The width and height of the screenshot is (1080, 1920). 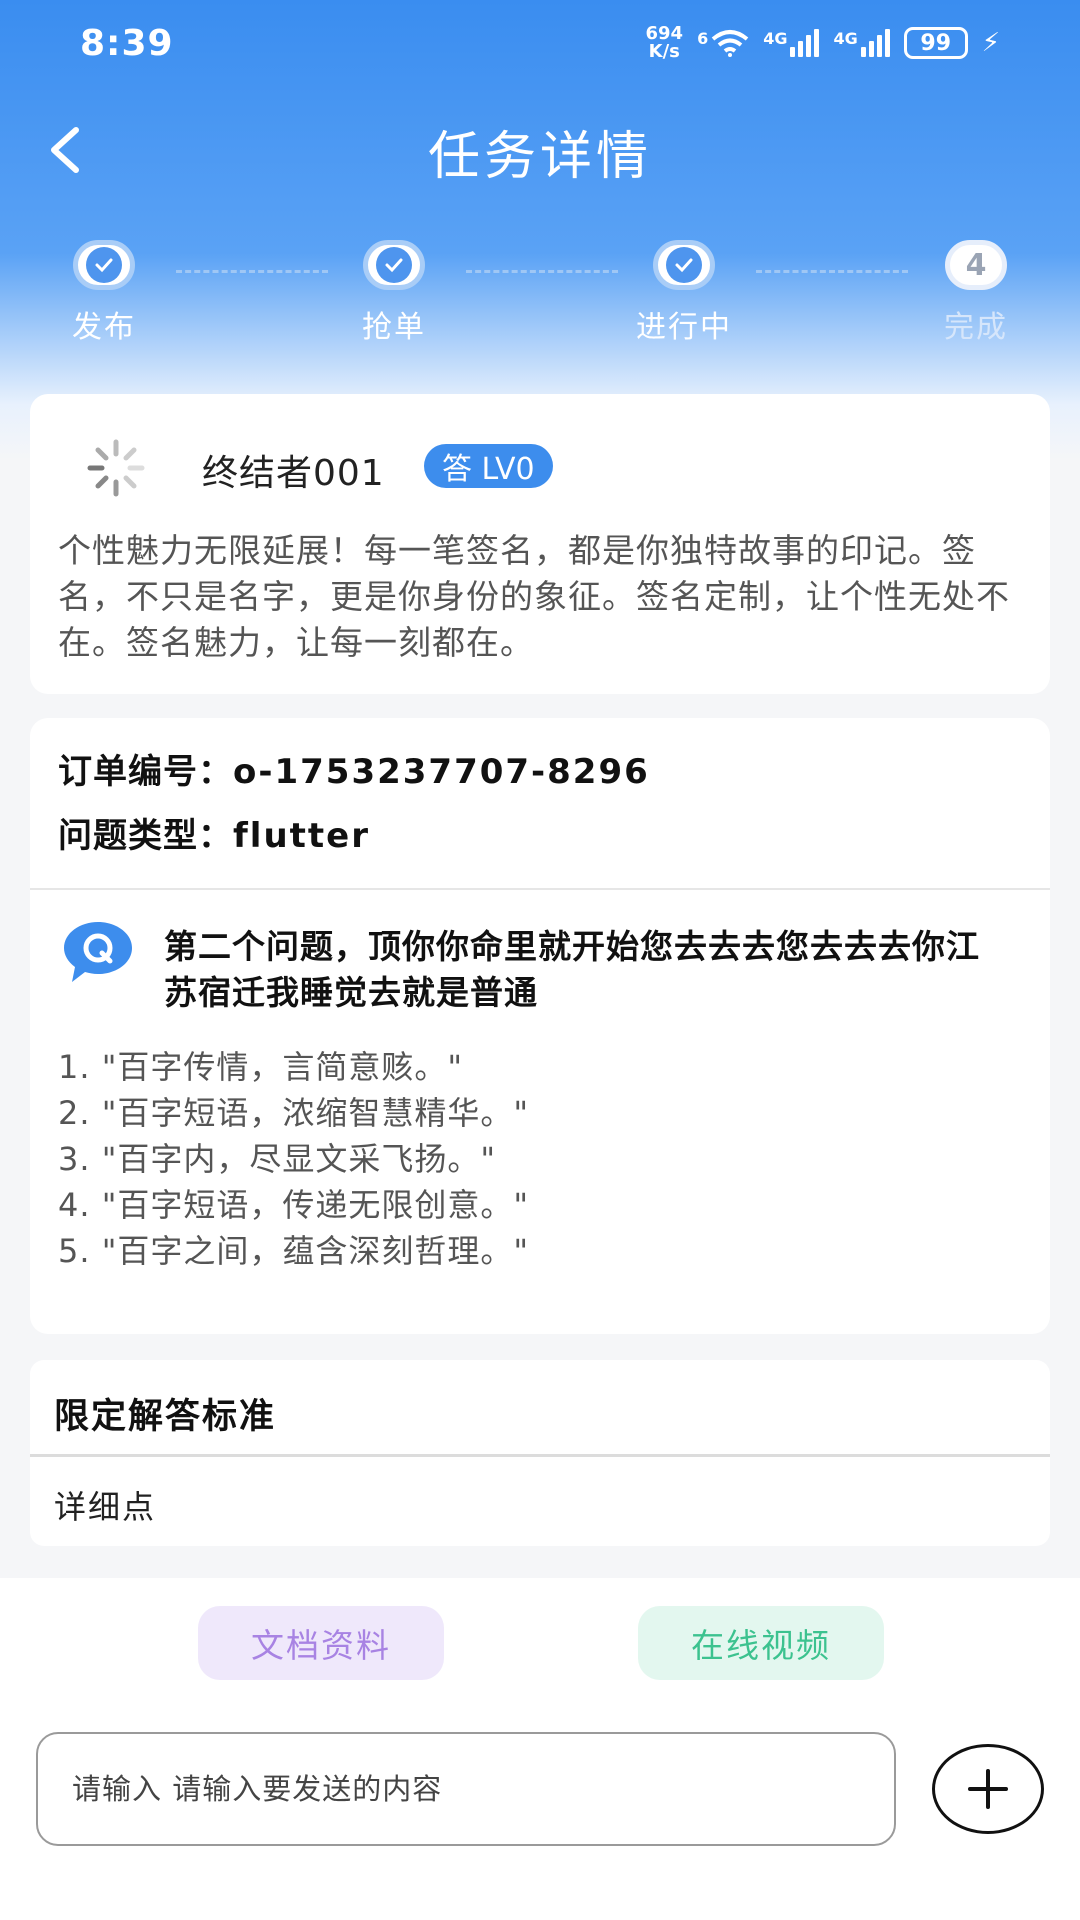 I want to click on wifi-sup: 6, so click(x=703, y=38).